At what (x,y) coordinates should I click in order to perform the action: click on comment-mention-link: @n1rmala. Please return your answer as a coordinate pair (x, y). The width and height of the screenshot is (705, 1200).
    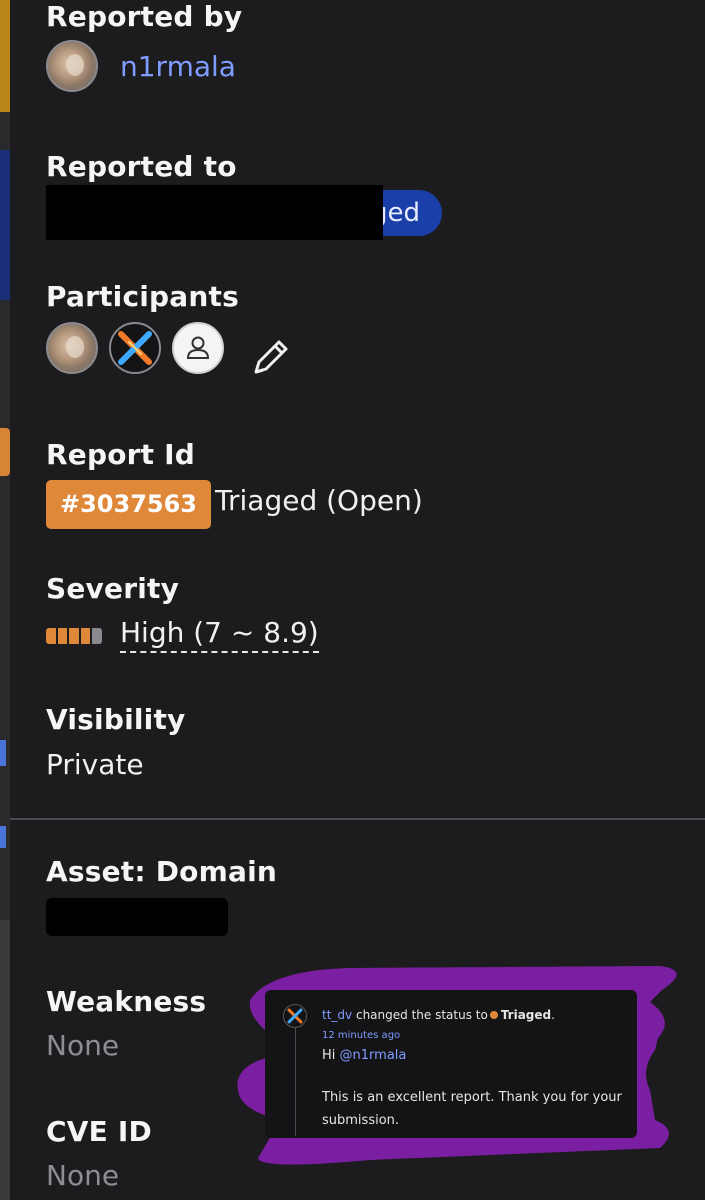
    Looking at the image, I should click on (373, 1055).